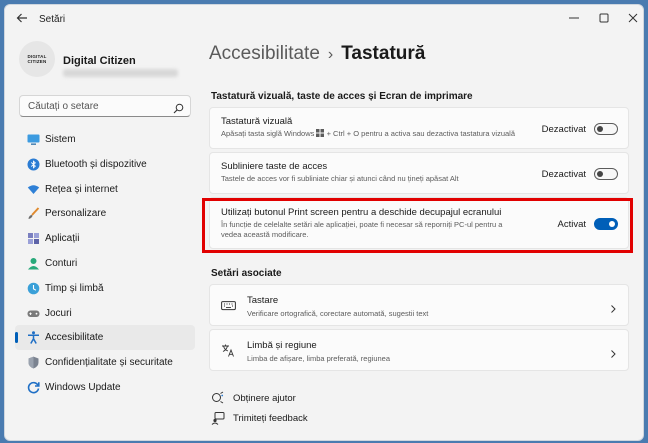  Describe the element at coordinates (83, 387) in the screenshot. I see `sidebar-item-label: Windows Update` at that location.